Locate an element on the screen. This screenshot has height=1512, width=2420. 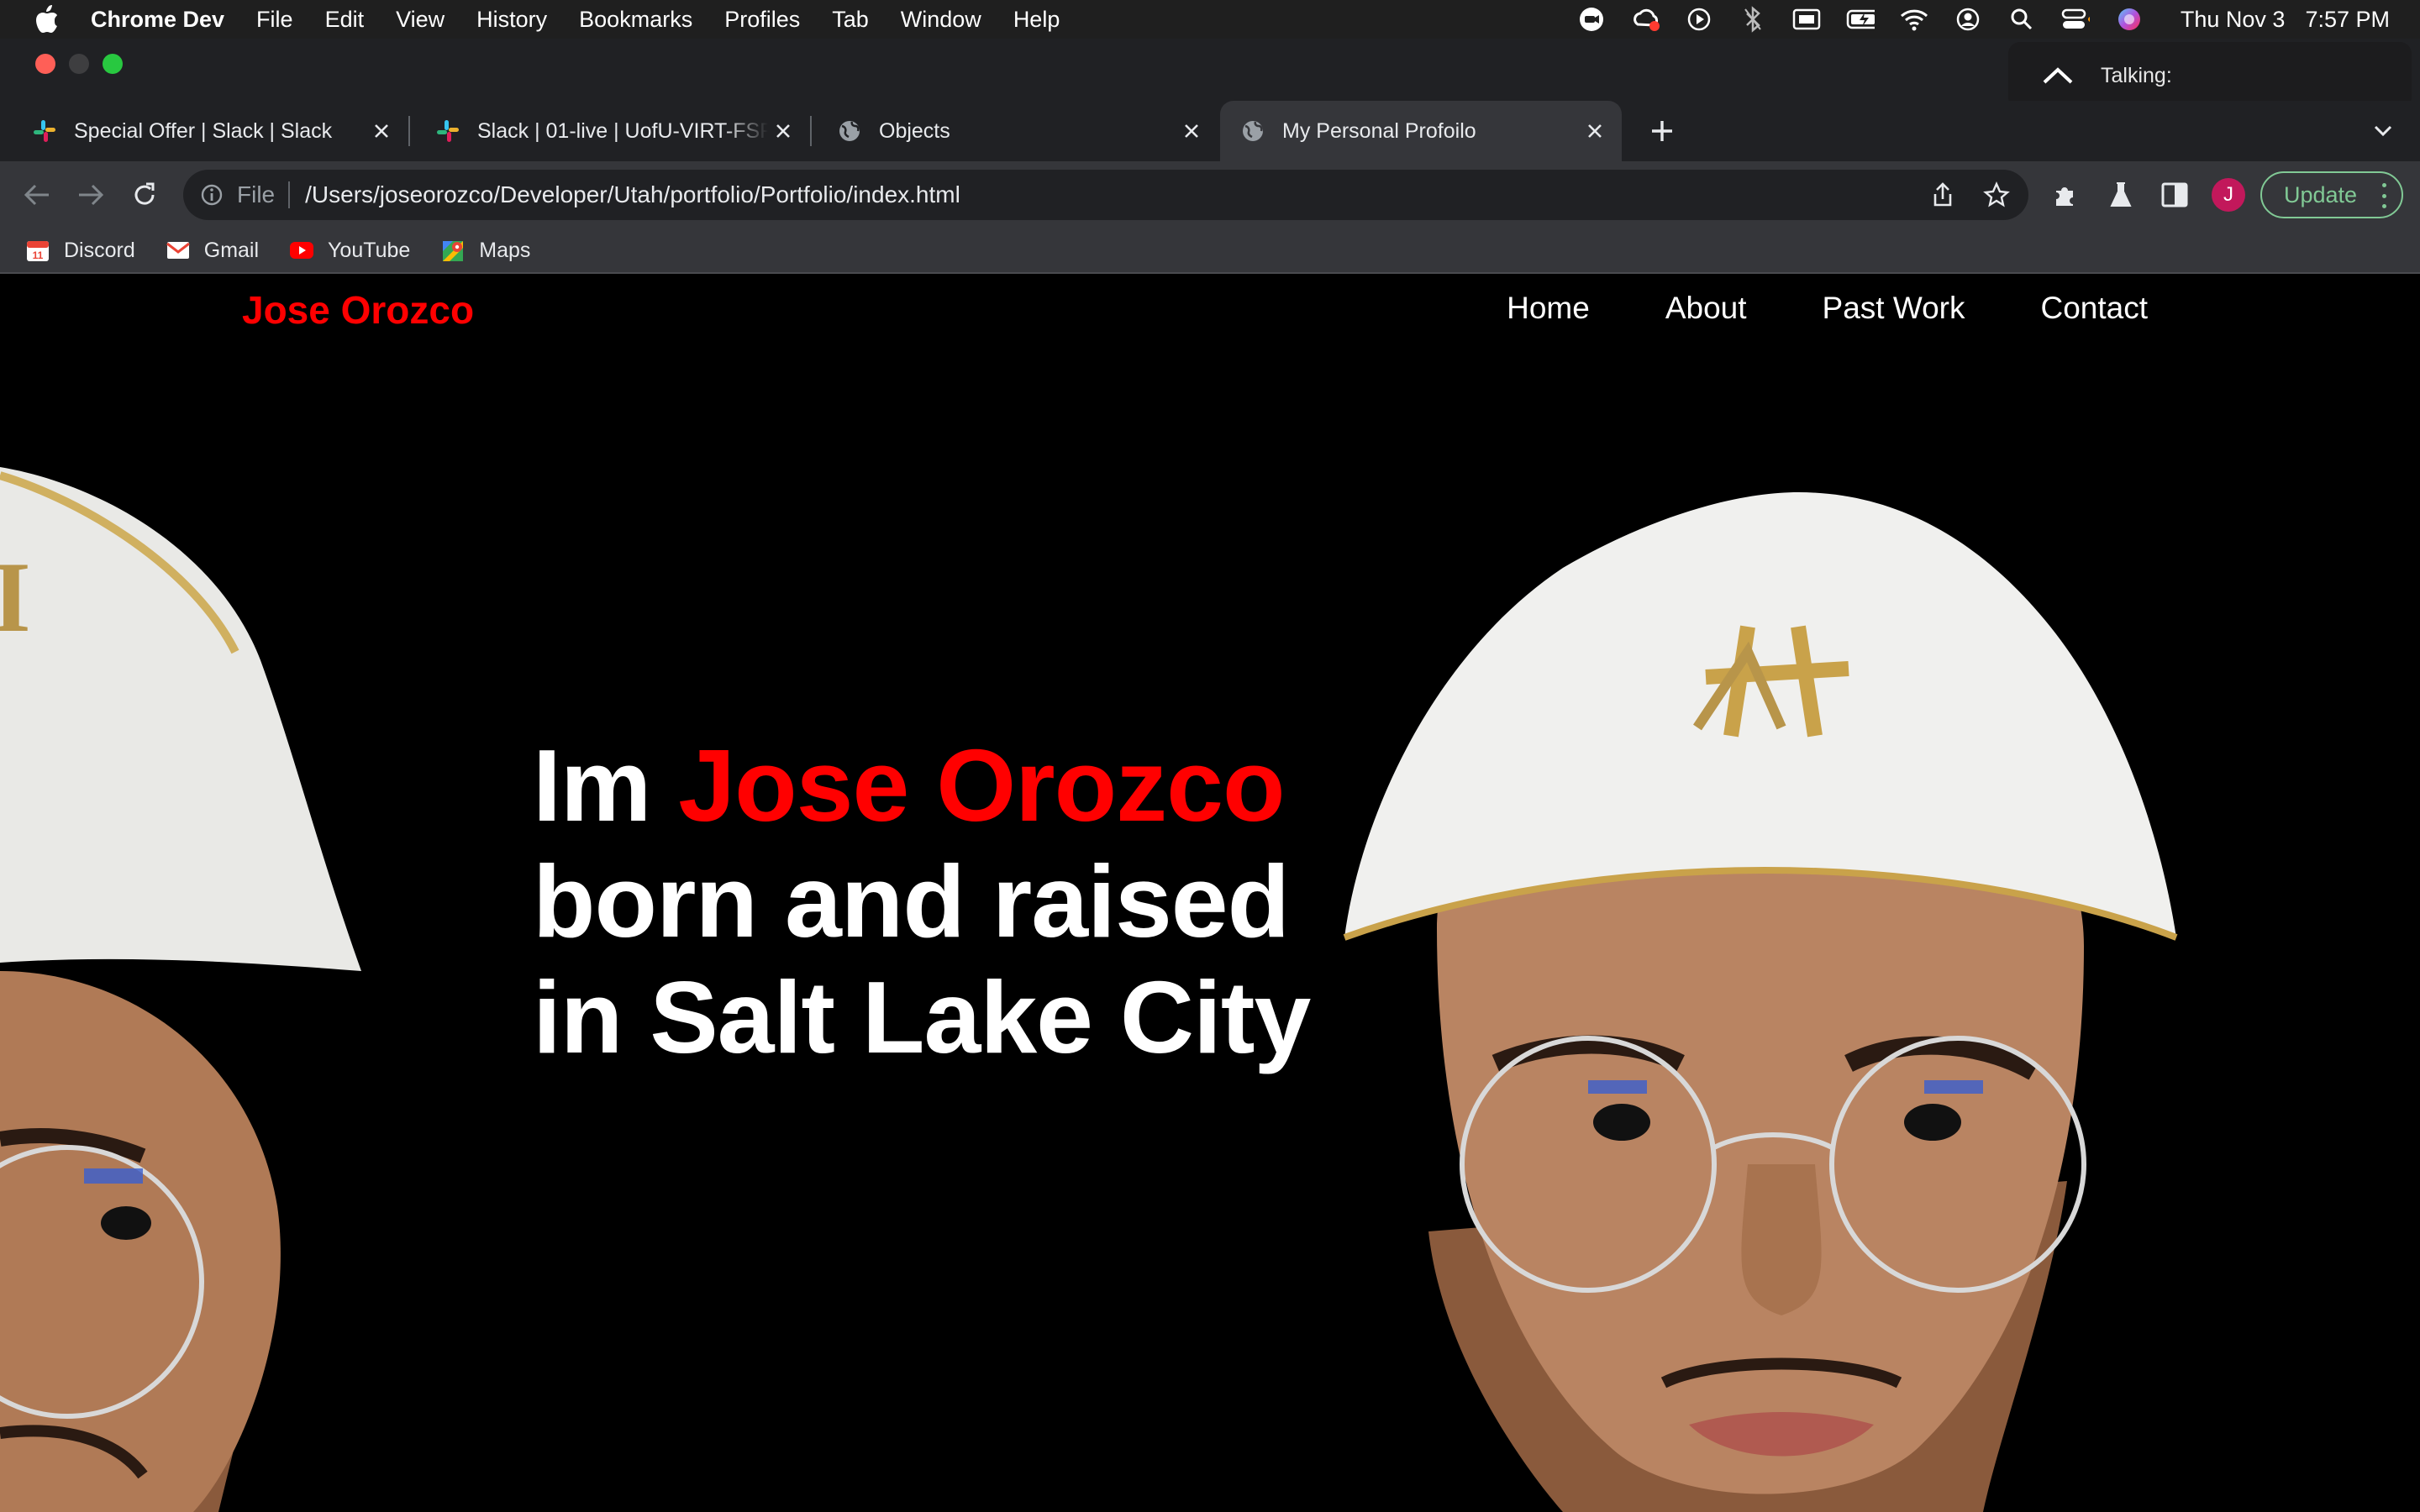
hero-prefix: Im is located at coordinates (606, 785).